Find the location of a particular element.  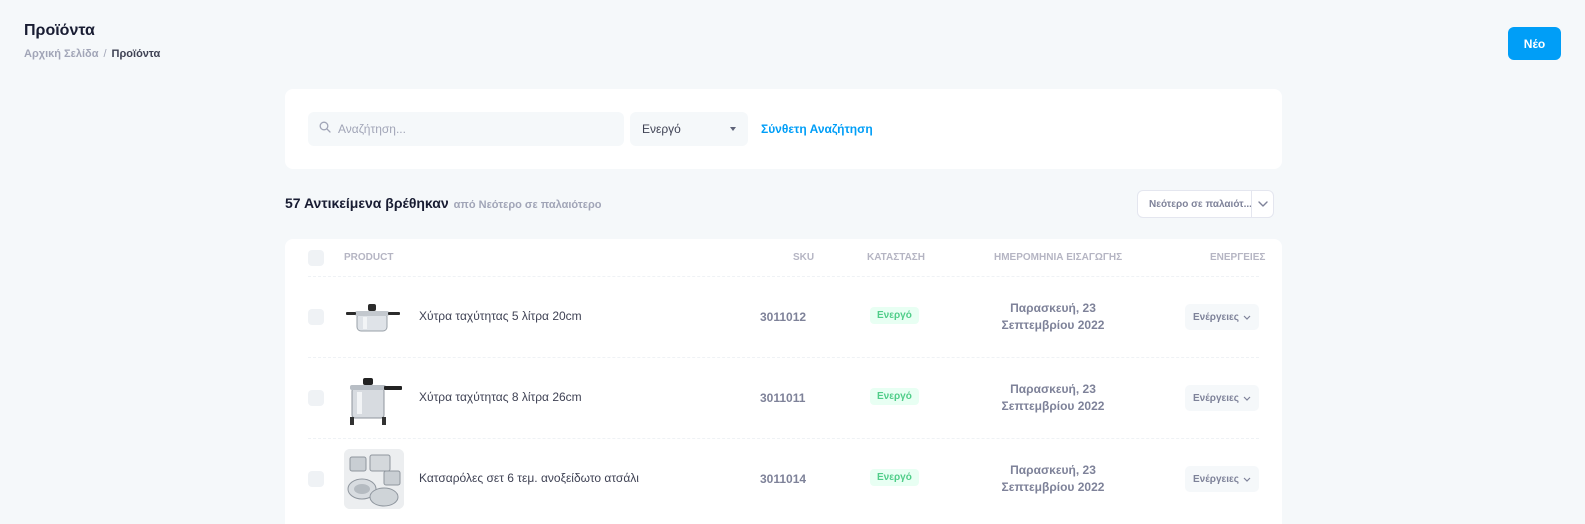

cookware-set-image is located at coordinates (374, 479).